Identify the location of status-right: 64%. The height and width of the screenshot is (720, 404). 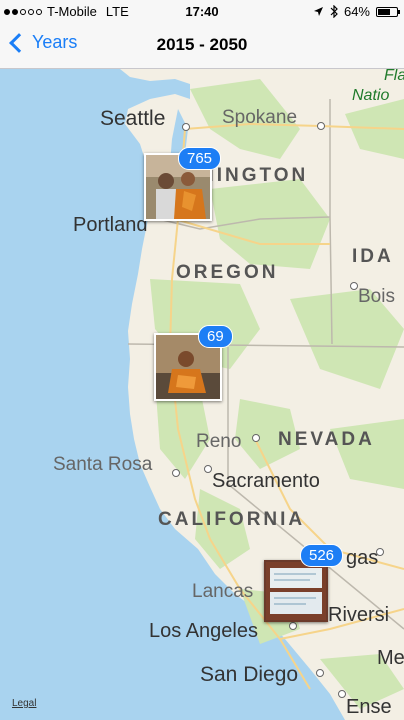
(356, 11).